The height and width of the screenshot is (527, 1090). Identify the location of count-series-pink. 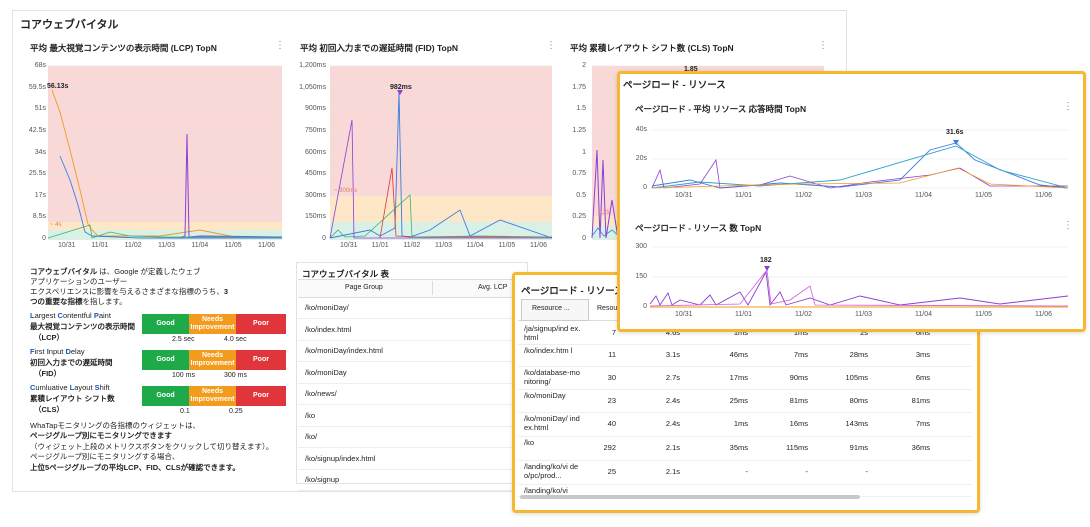
(859, 287).